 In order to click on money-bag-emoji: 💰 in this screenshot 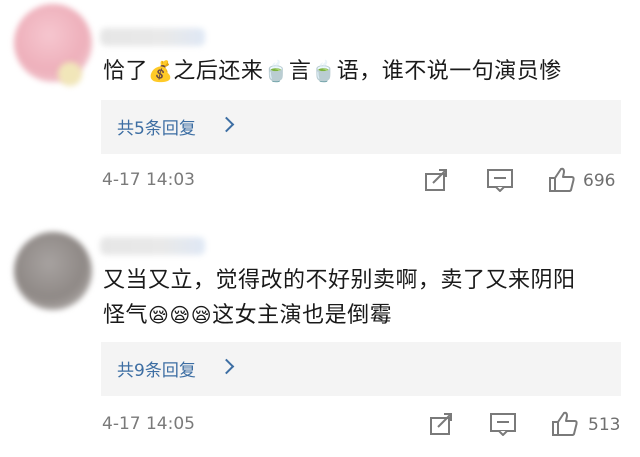, I will do `click(161, 71)`.